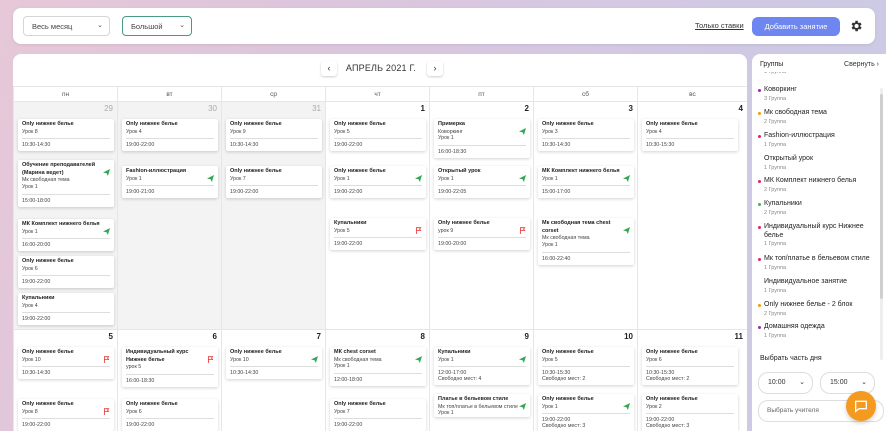  Describe the element at coordinates (856, 26) in the screenshot. I see `gear-icon` at that location.